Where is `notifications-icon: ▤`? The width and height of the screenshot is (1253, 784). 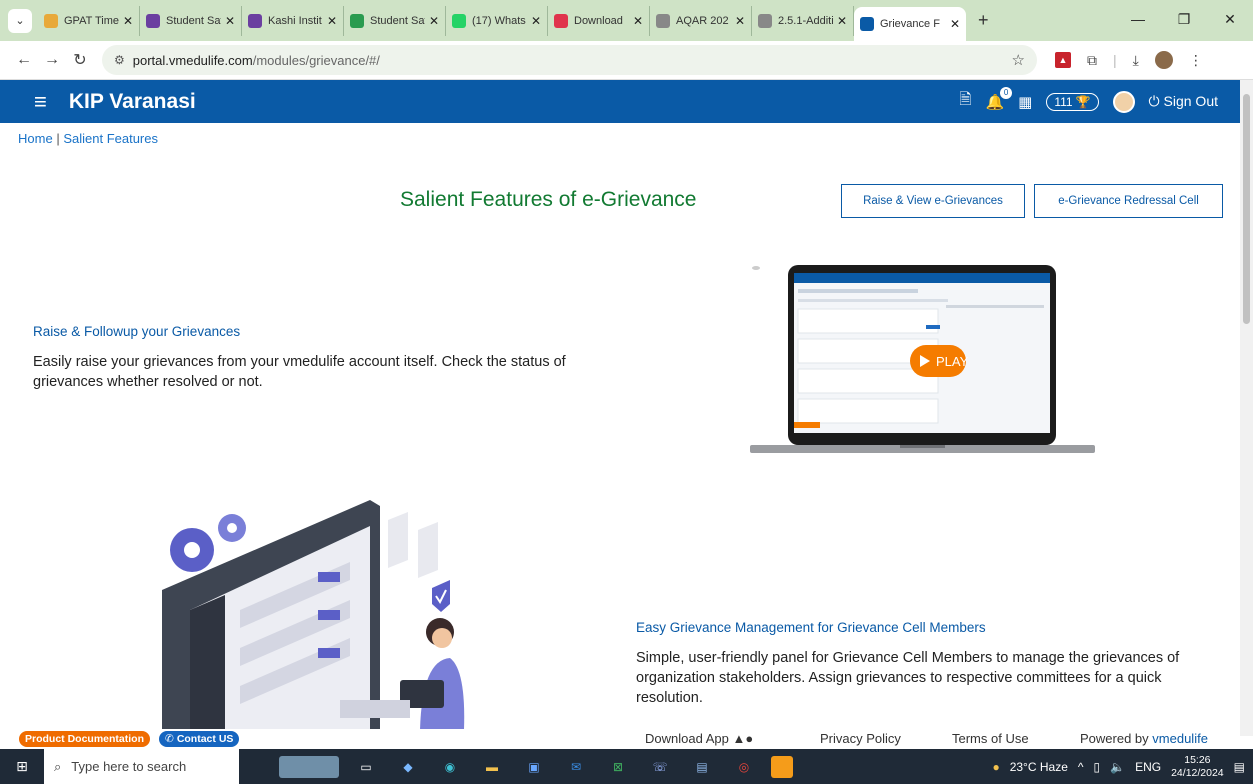 notifications-icon: ▤ is located at coordinates (1239, 767).